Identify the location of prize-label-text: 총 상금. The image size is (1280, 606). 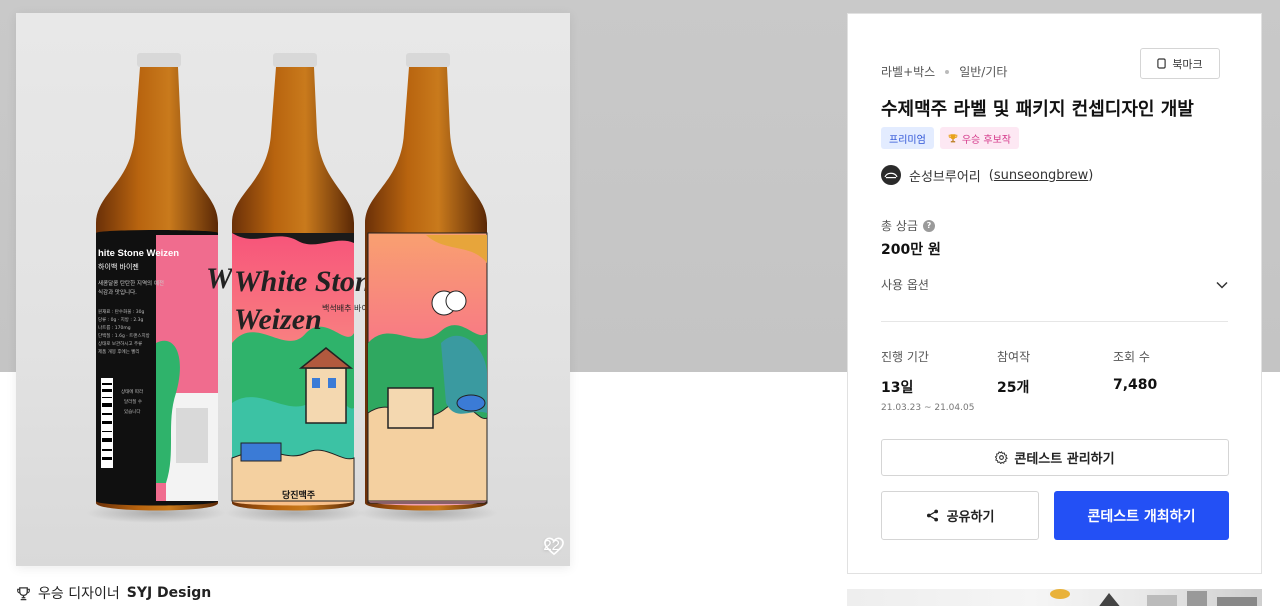
(899, 226).